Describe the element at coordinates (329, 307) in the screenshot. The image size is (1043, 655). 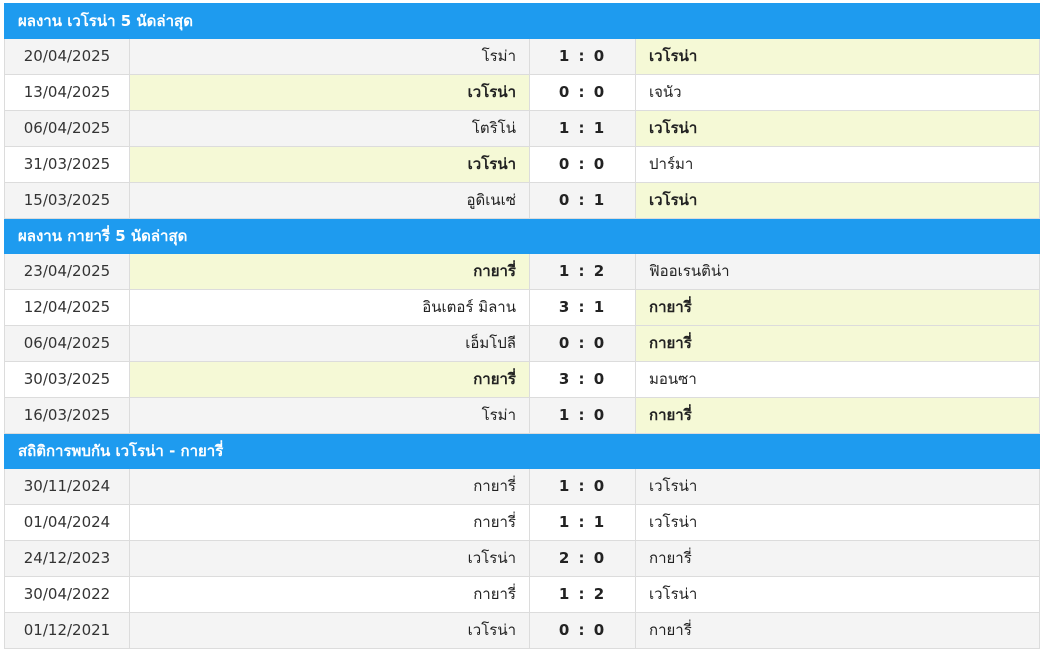
I see `home-team: อินเตอร์ มิลาน` at that location.